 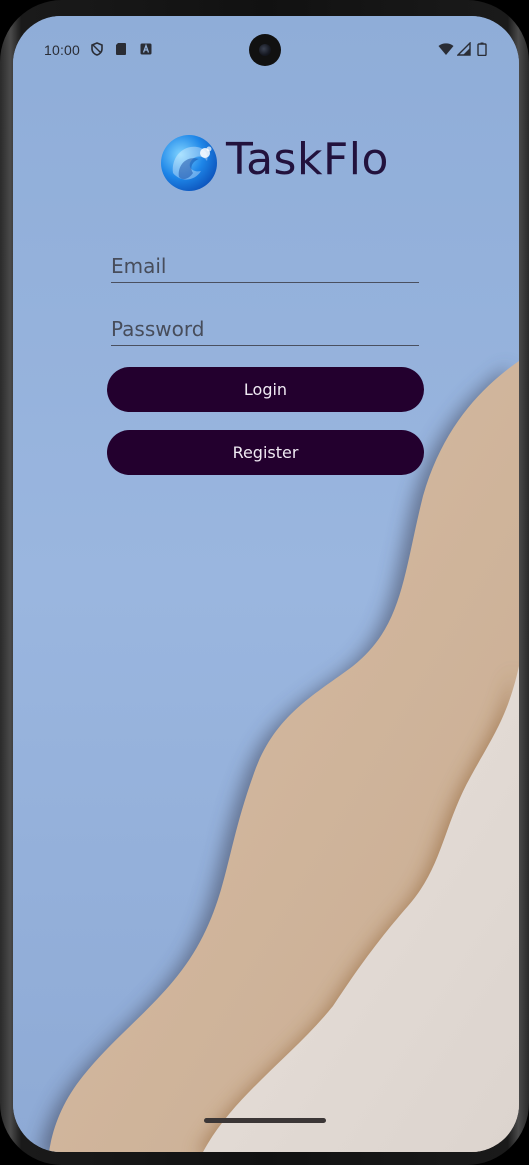 What do you see at coordinates (265, 1120) in the screenshot?
I see `home-indicator` at bounding box center [265, 1120].